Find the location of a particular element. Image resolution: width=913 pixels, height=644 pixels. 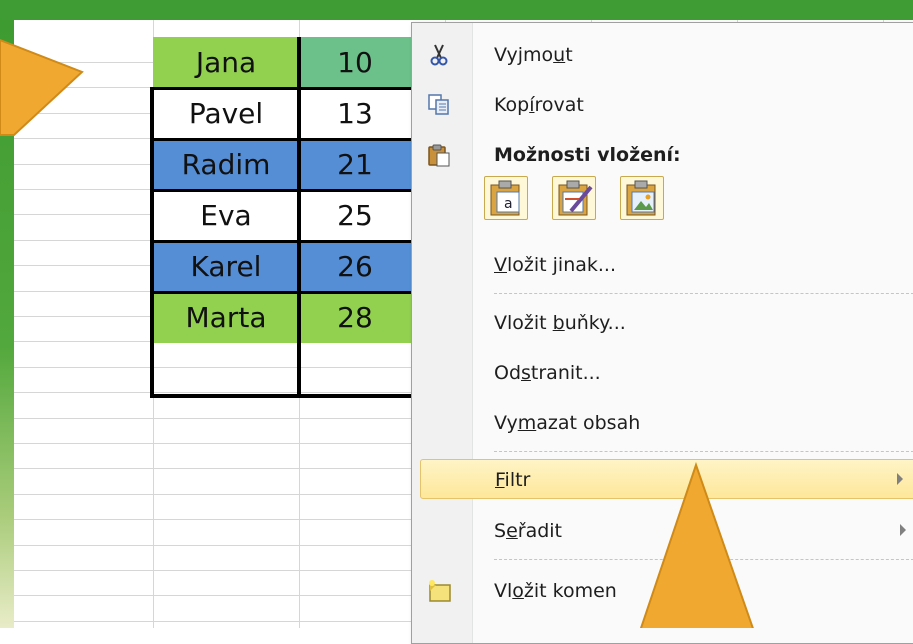

table-cell-name: Jana is located at coordinates (226, 62).